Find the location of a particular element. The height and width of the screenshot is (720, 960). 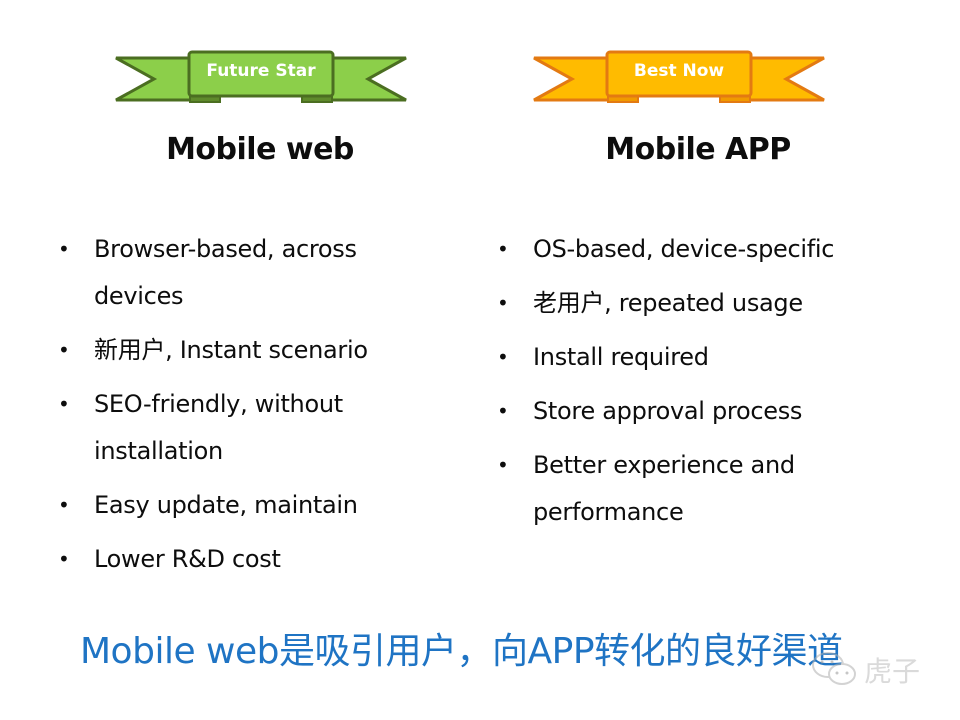

list-item: • SEO-friendly, without installation is located at coordinates (246, 428).